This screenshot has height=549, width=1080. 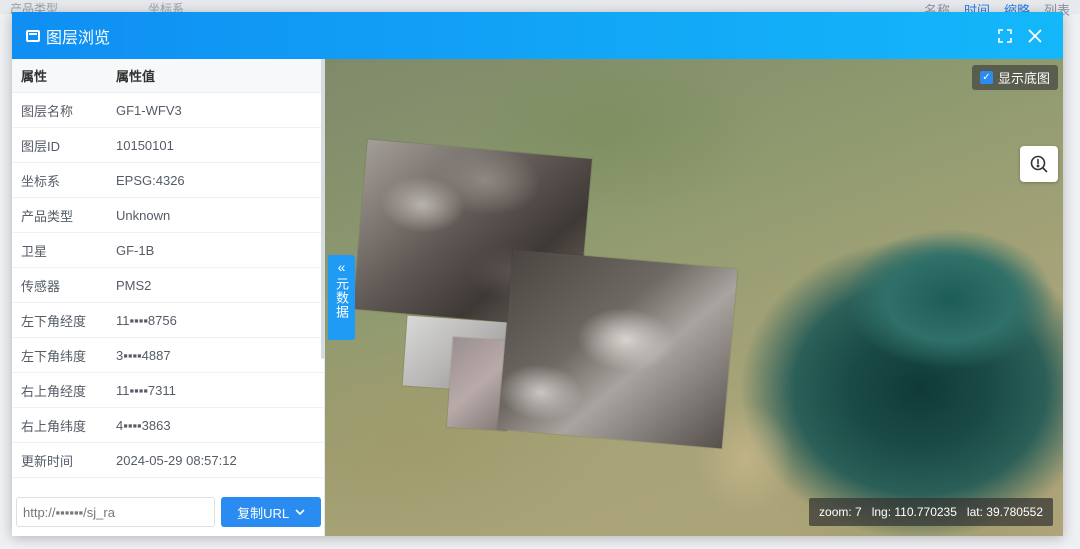 I want to click on header-key: 属性, so click(x=34, y=76).